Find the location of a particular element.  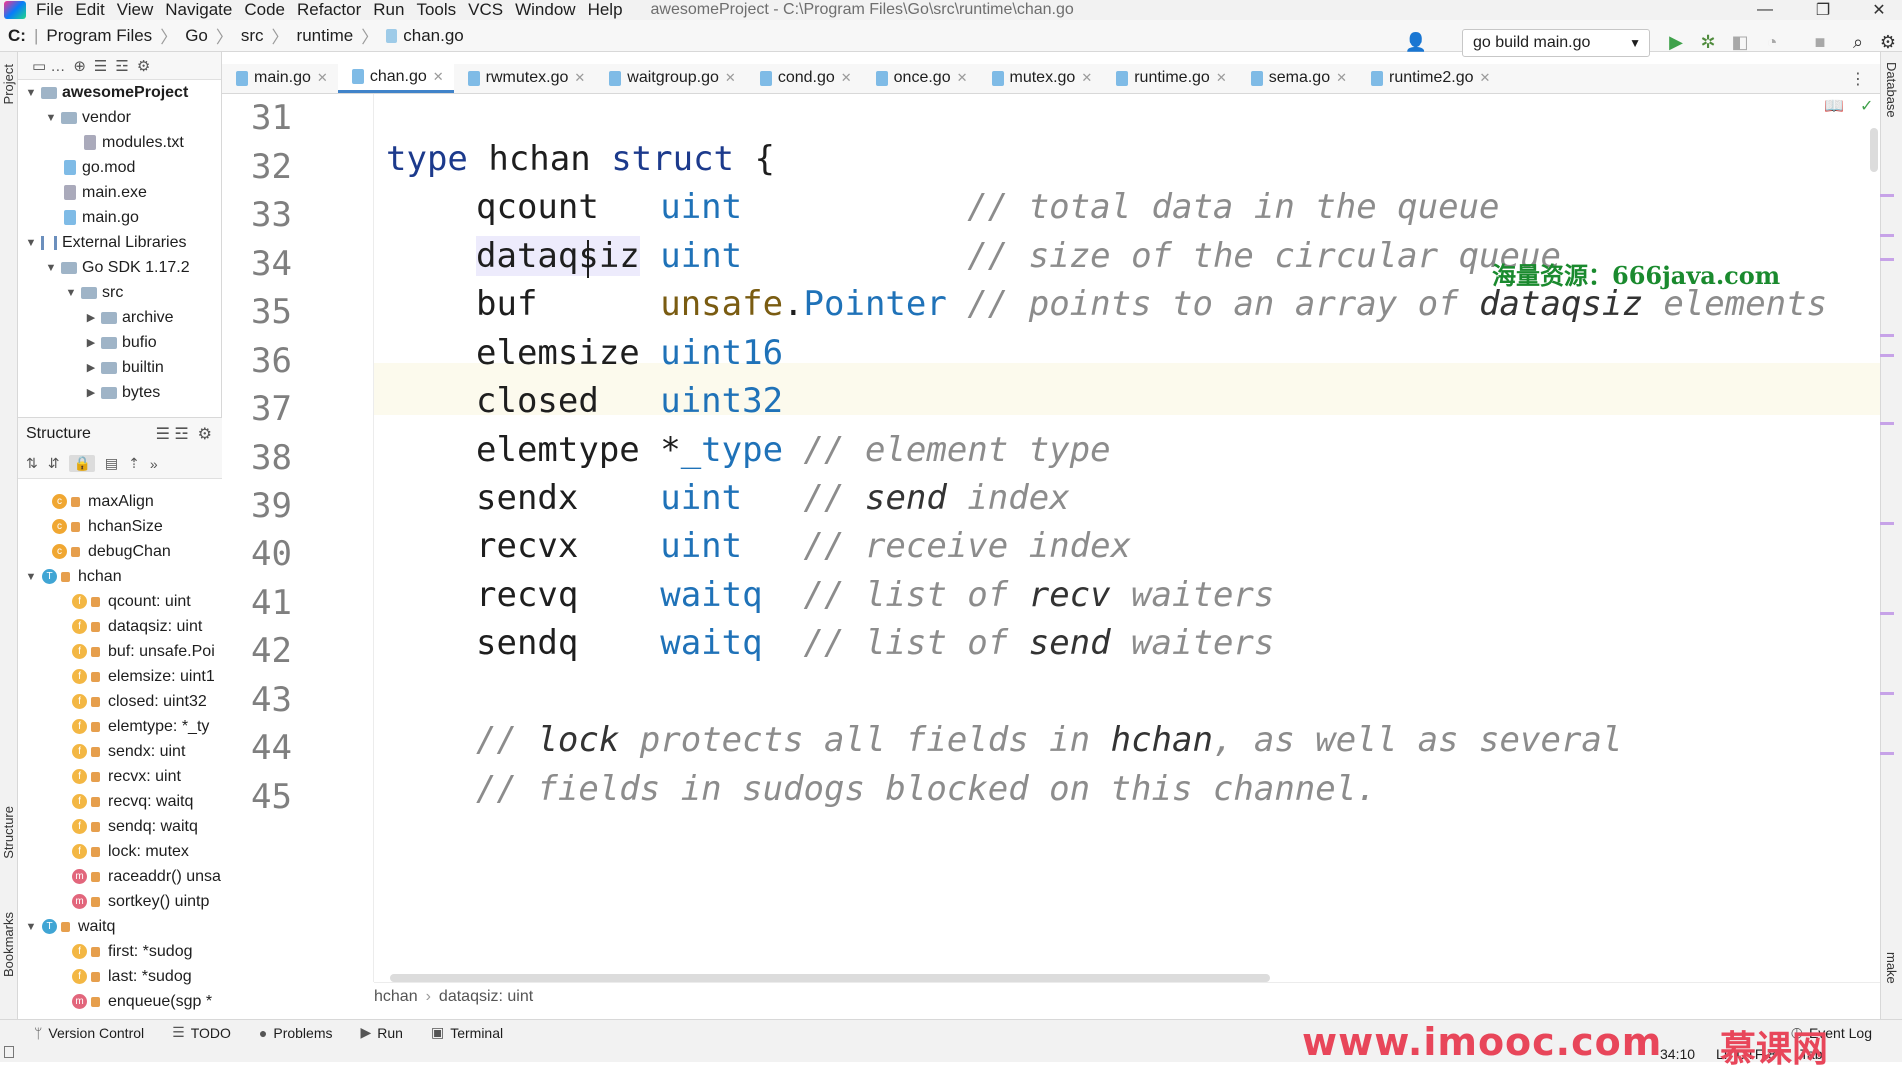

structure-actions-icon: ☰ ☲ ⚙ is located at coordinates (184, 434).